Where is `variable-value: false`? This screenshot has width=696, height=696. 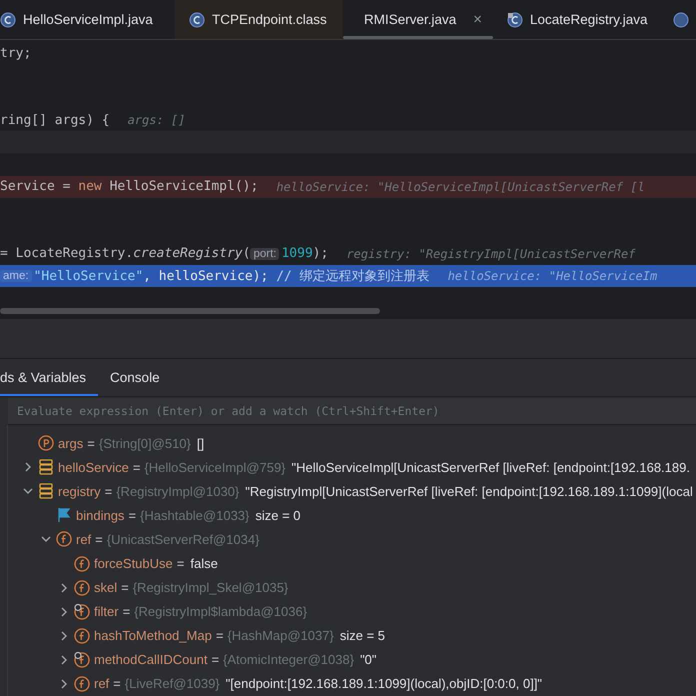
variable-value: false is located at coordinates (204, 564).